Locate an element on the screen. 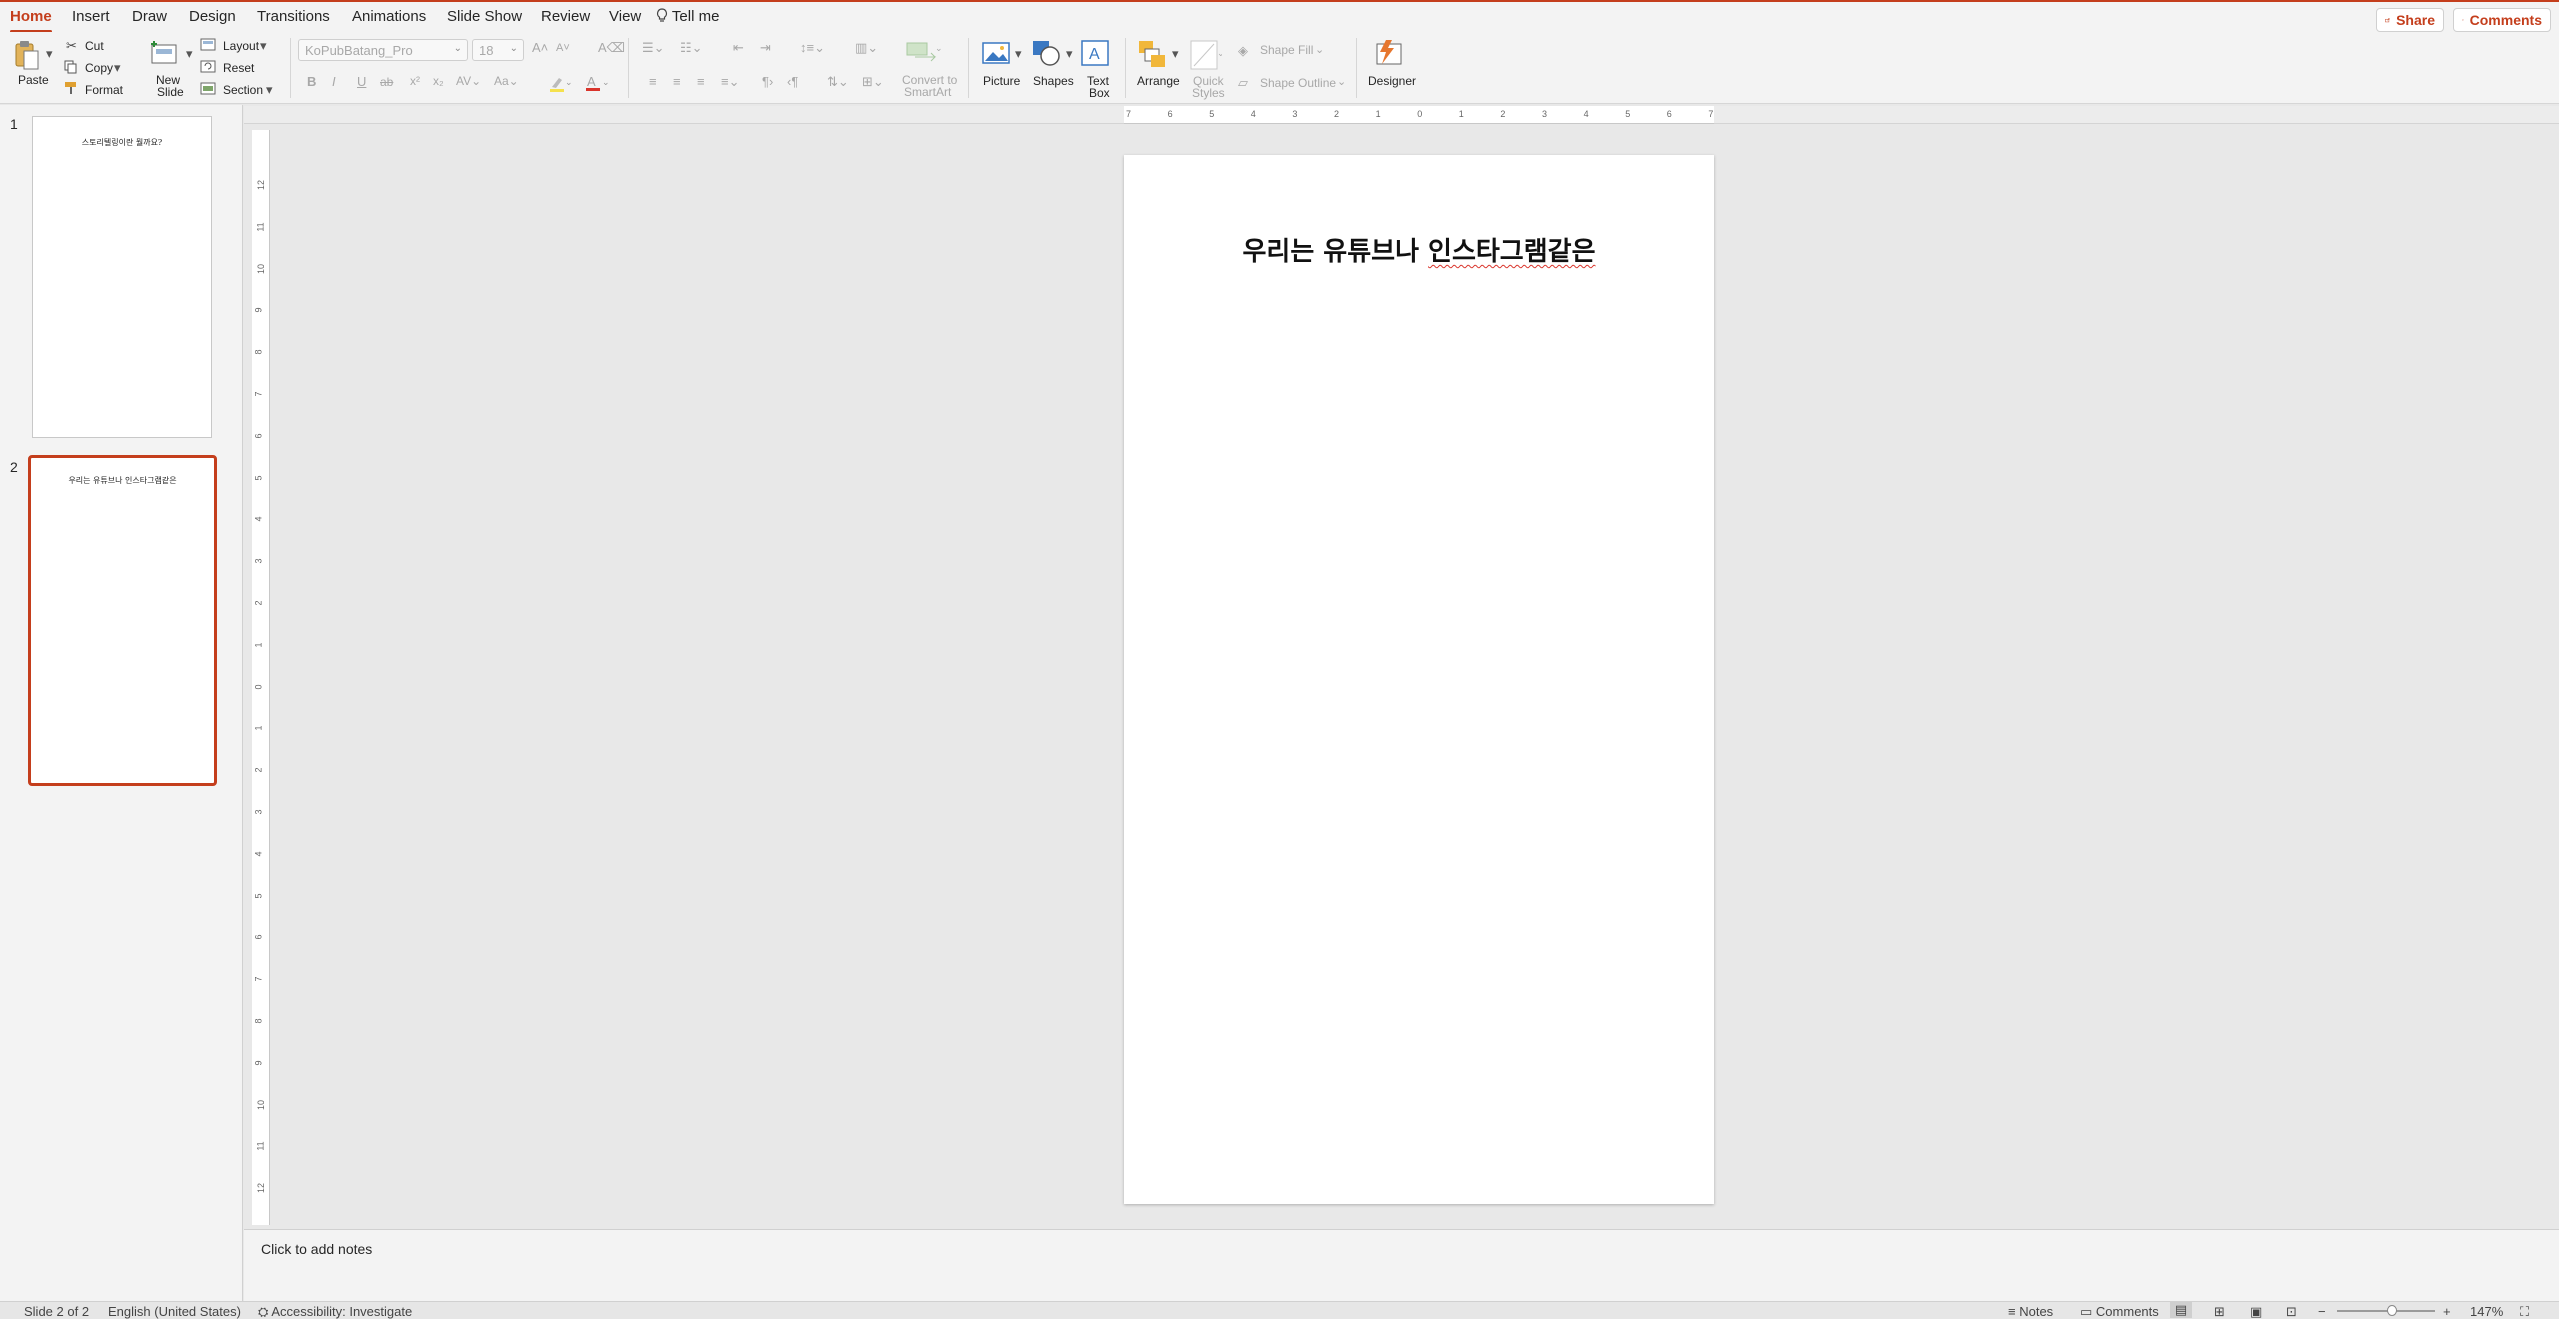  tab-animations: Animations is located at coordinates (389, 16).